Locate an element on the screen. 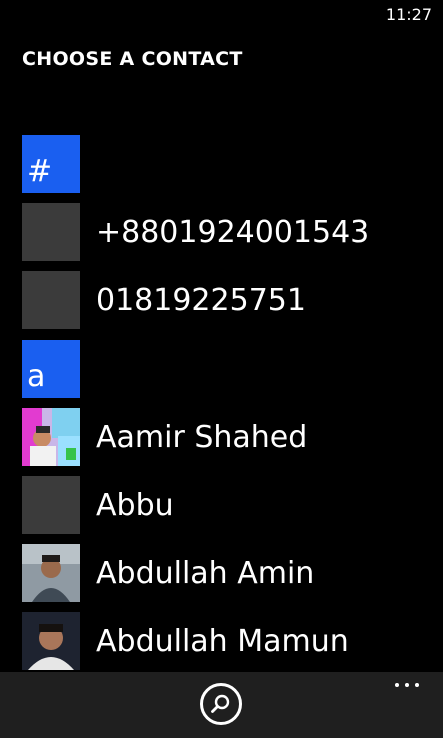  contact-name: Abdullah Mamun is located at coordinates (222, 641).